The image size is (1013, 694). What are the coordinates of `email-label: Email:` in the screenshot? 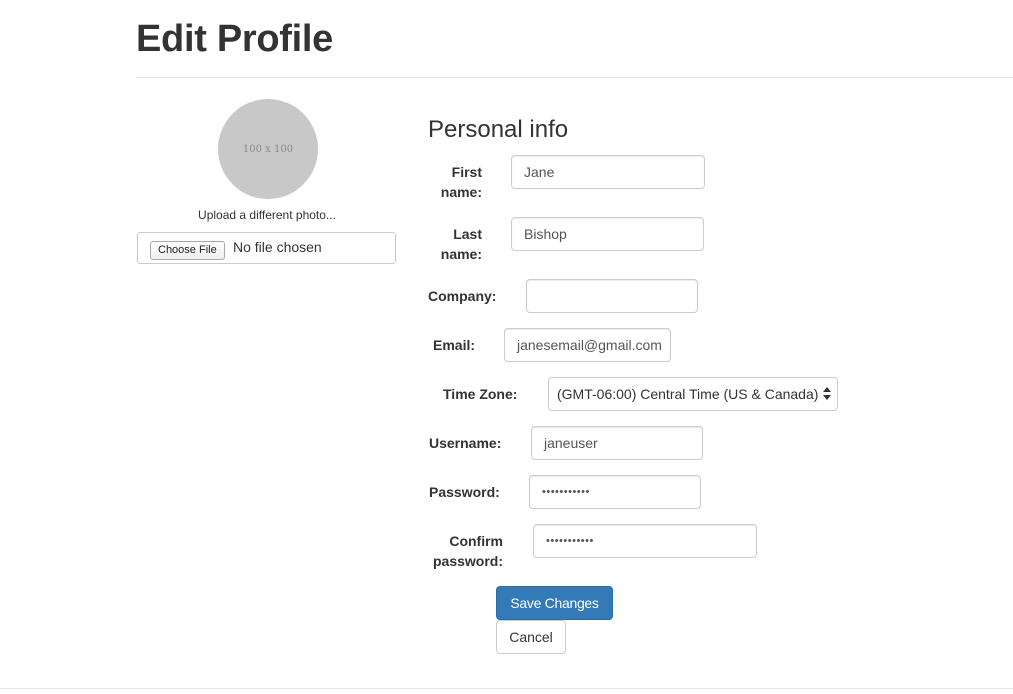 It's located at (454, 345).